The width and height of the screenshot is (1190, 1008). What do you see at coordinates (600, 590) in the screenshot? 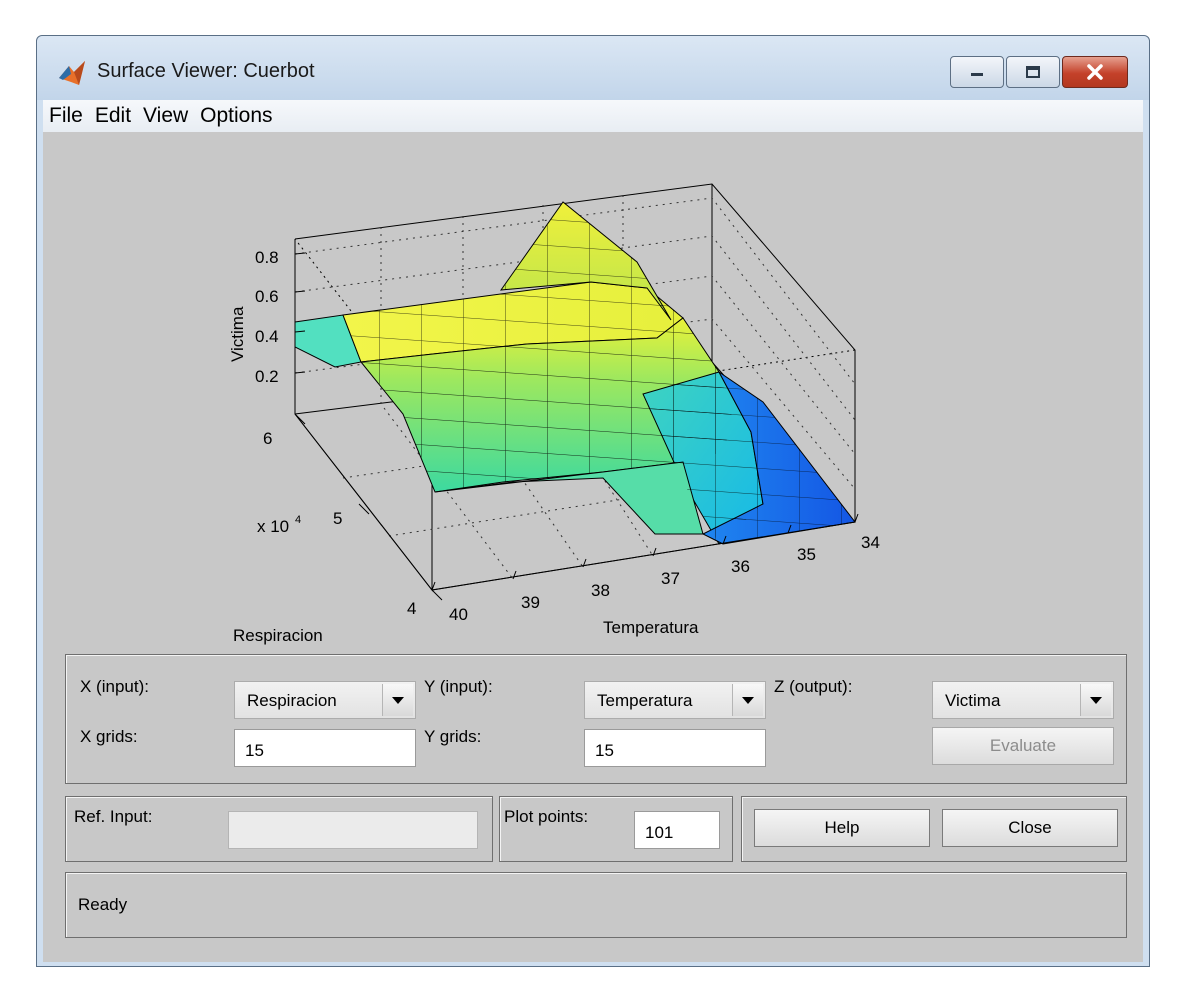
I see `temp-tick-label: 38` at bounding box center [600, 590].